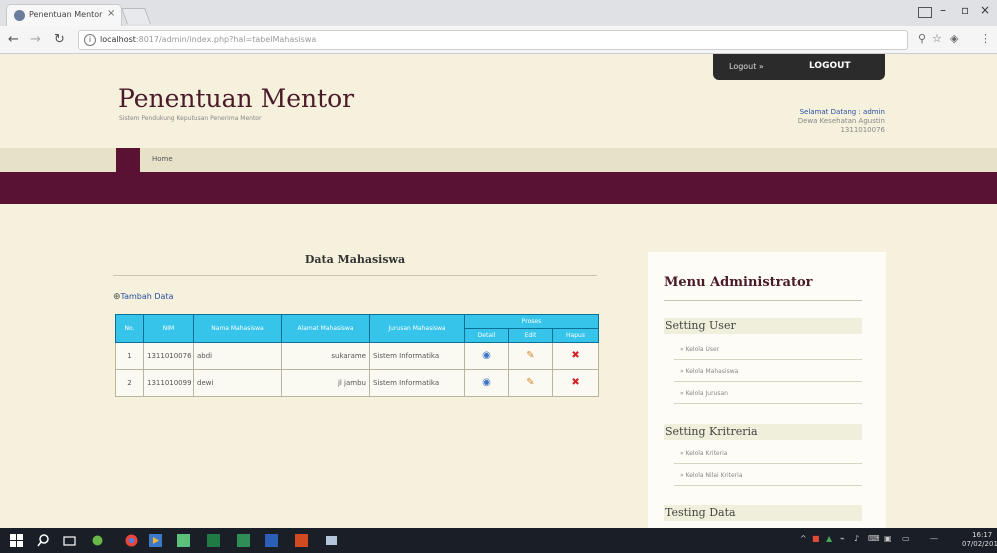 The height and width of the screenshot is (553, 997). Describe the element at coordinates (768, 455) in the screenshot. I see `sidebar-item-kelola-kriteria: » Kelola Kriteria` at that location.